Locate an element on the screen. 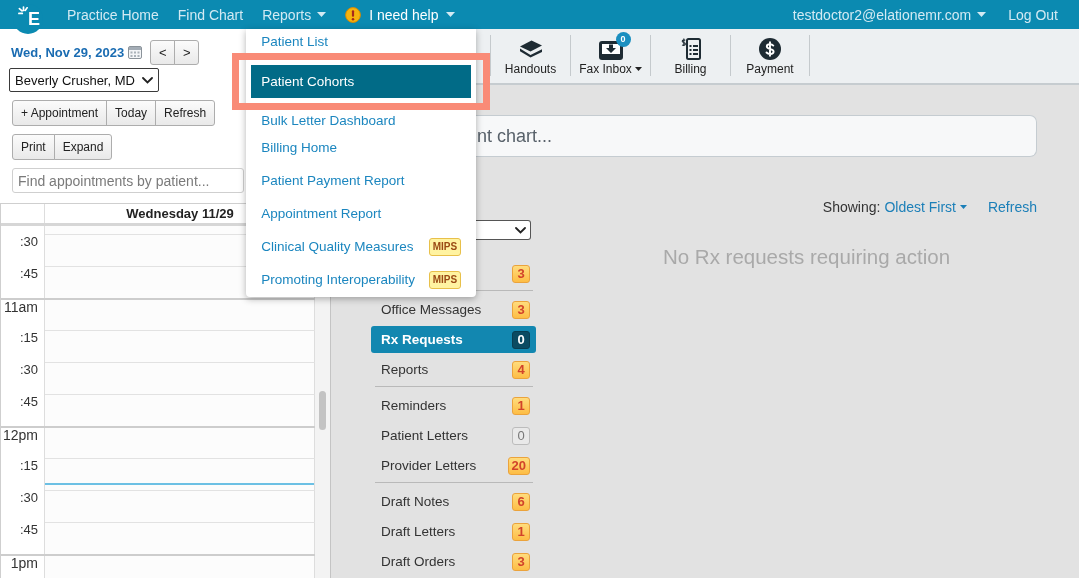 The image size is (1079, 578). date-label: Wed, Nov 29, 2023 is located at coordinates (68, 52).